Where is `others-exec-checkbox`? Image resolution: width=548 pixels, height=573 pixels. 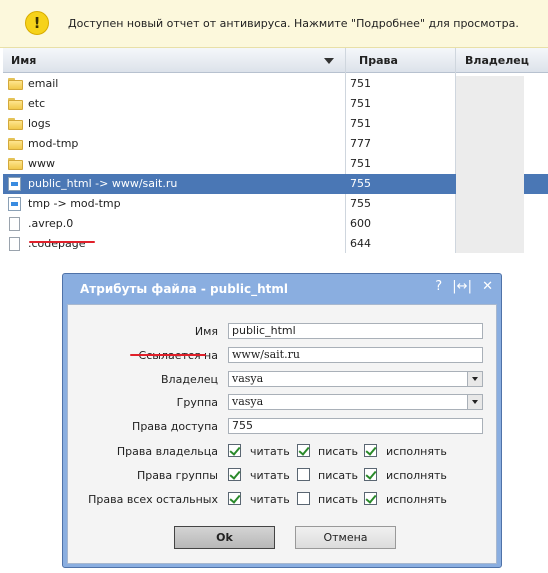 others-exec-checkbox is located at coordinates (370, 498).